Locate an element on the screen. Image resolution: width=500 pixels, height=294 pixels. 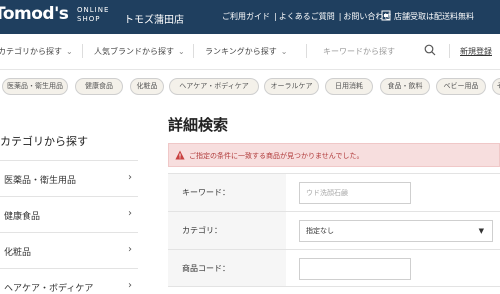
store-name: トモズ蒲田店 is located at coordinates (154, 20).